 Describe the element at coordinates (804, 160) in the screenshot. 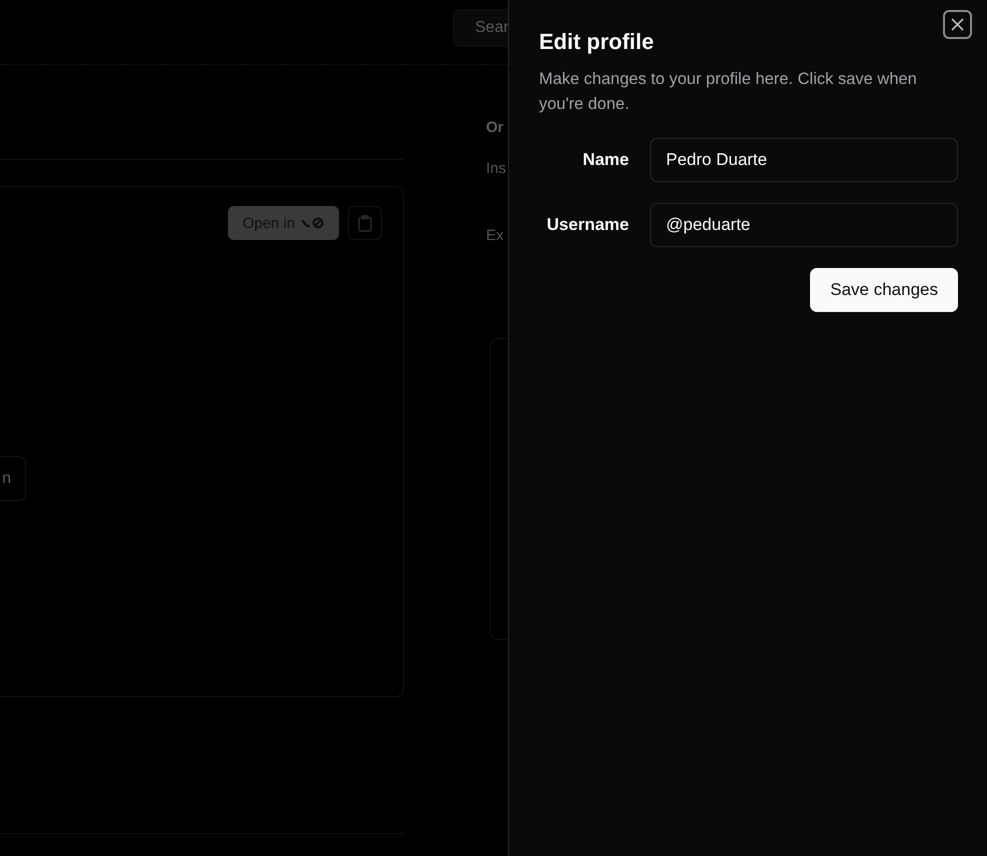

I see `input-field: Pedro Duarte` at that location.